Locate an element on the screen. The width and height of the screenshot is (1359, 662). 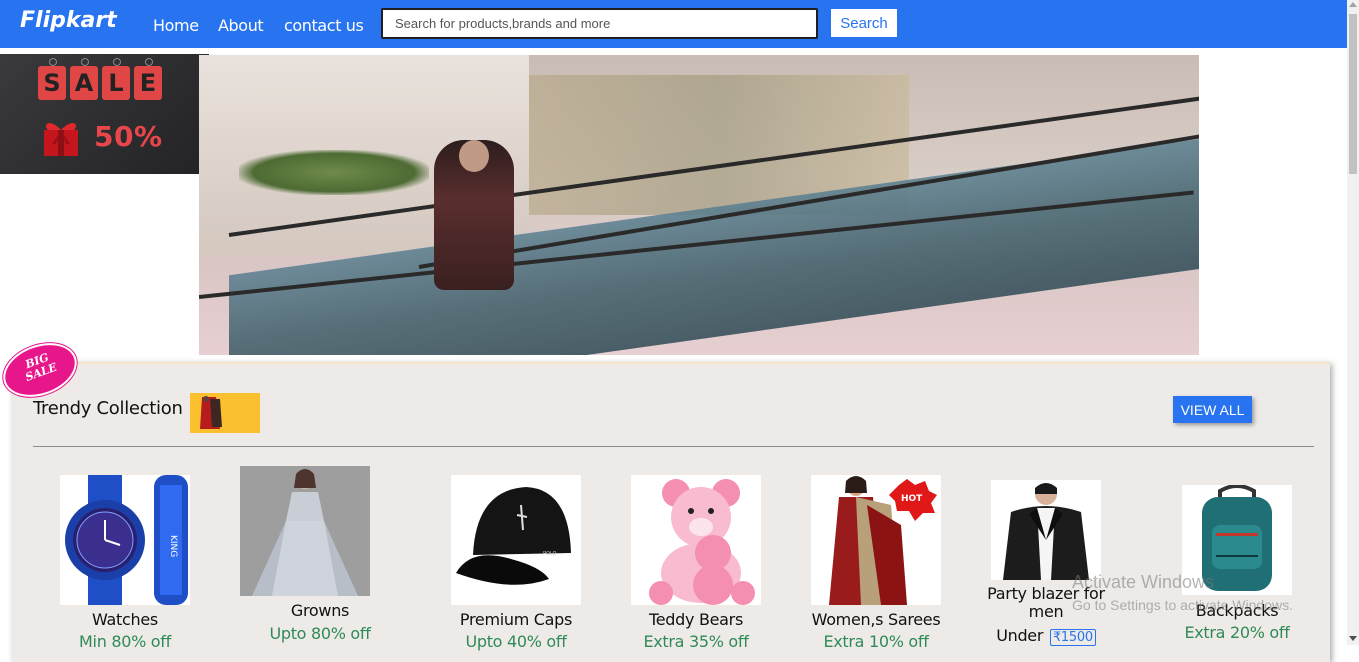
hero-shopper-head is located at coordinates (474, 156).